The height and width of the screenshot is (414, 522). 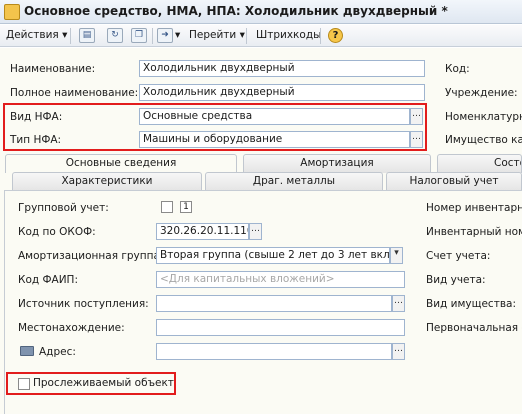 I want to click on refresh-icon: ↻, so click(x=115, y=35).